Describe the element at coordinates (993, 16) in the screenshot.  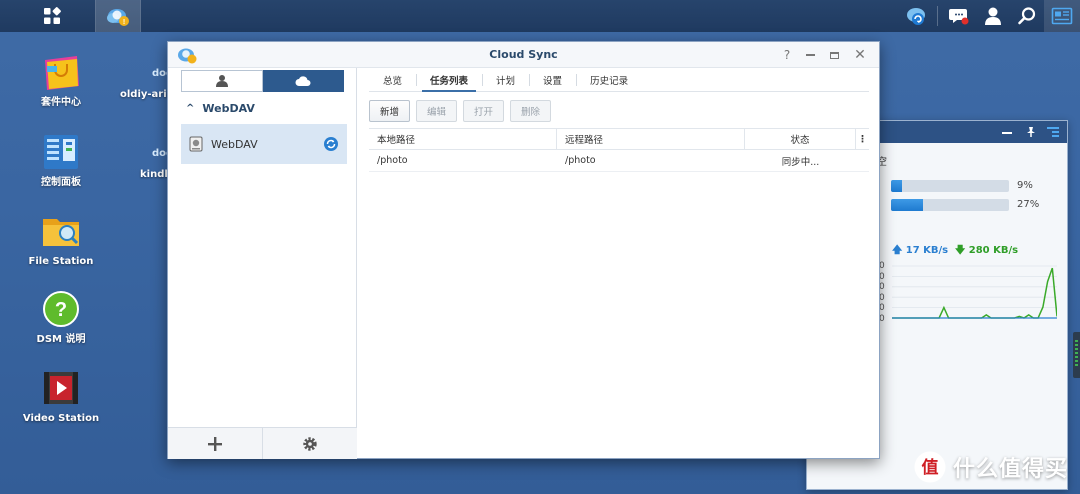
I see `taskbar-user-menu` at that location.